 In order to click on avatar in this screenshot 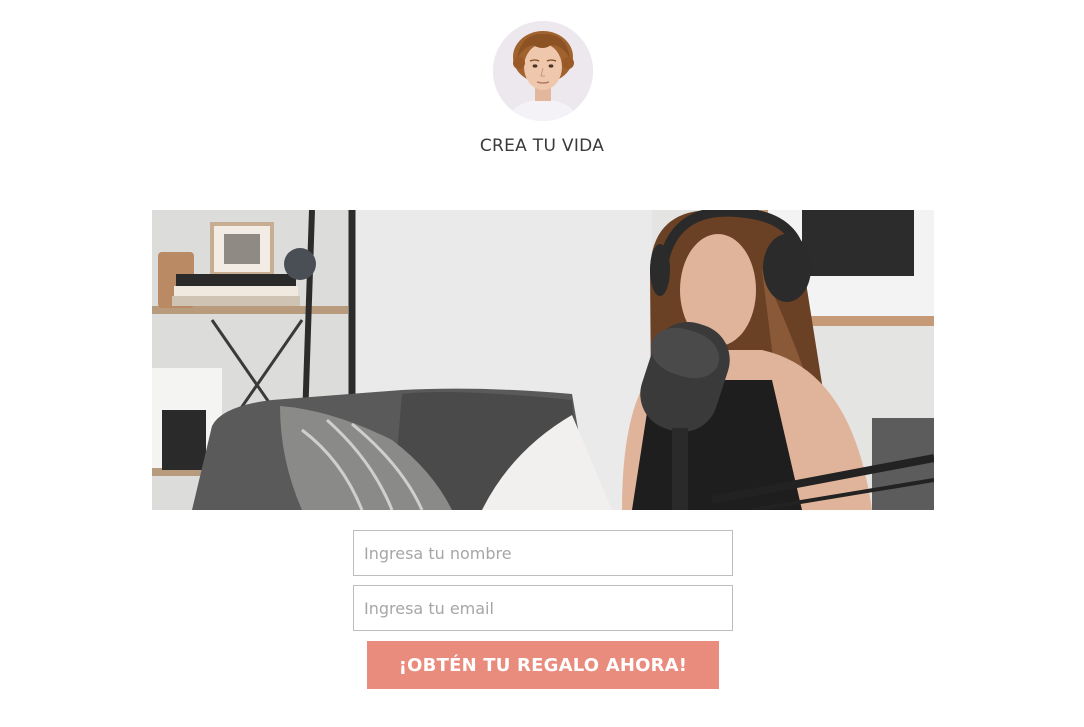, I will do `click(543, 71)`.